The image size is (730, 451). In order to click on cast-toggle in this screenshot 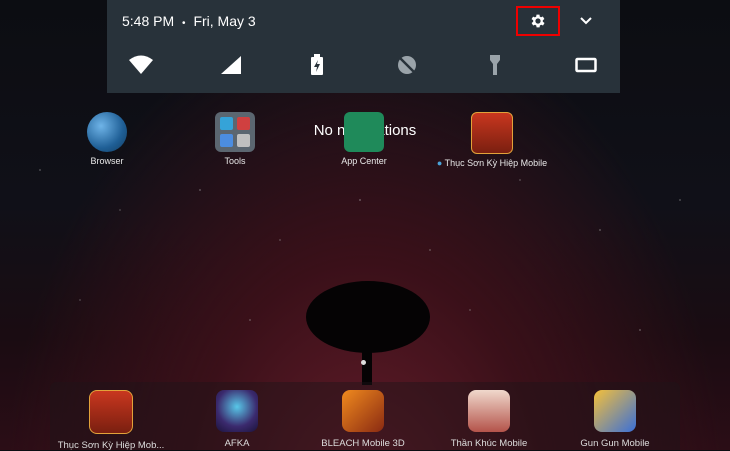, I will do `click(586, 65)`.